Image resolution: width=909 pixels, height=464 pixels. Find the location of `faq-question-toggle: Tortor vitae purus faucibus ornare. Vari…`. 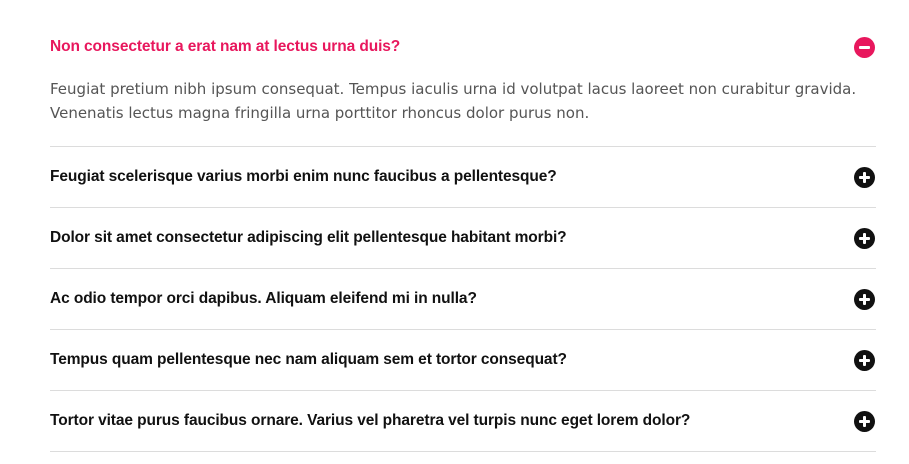

faq-question-toggle: Tortor vitae purus faucibus ornare. Vari… is located at coordinates (463, 421).